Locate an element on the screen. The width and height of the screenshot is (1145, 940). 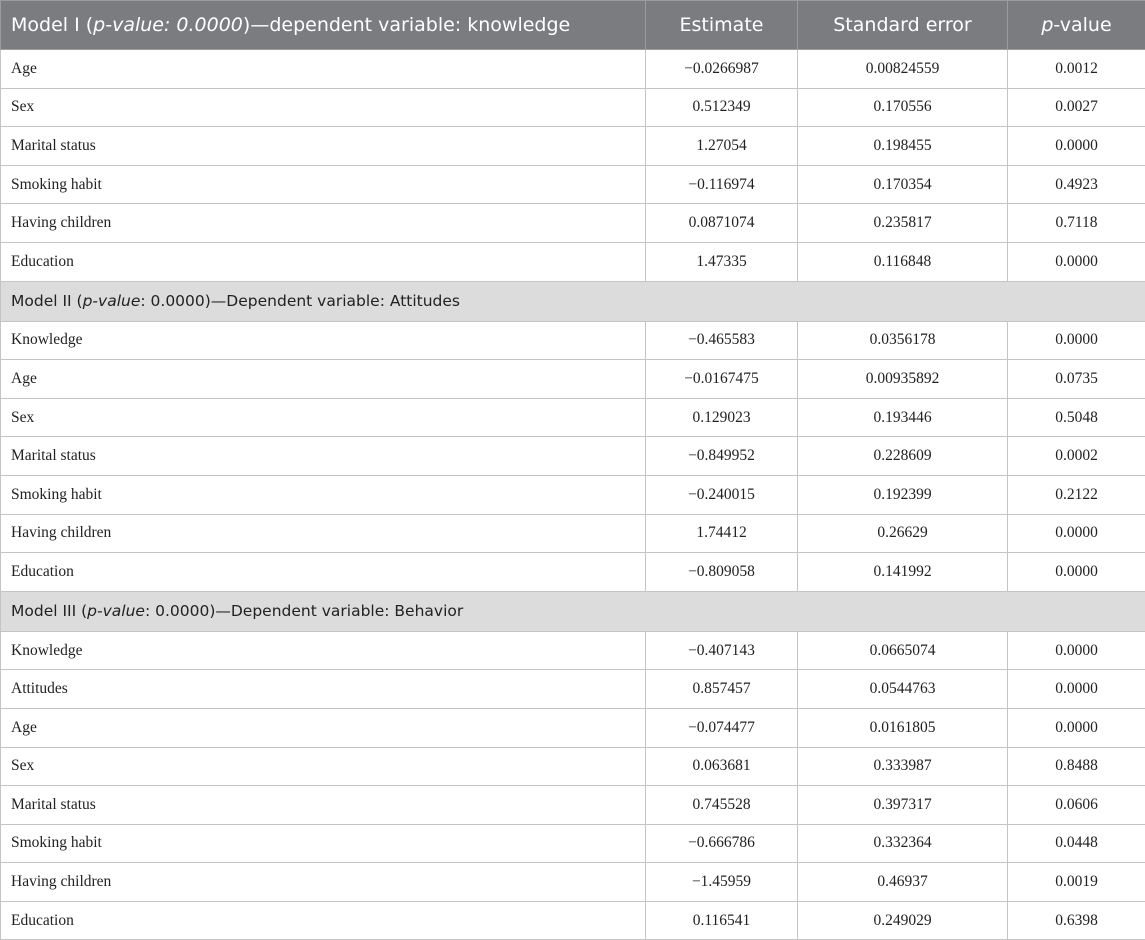
model-1-heading-pvalue: p-value: 0.0000 is located at coordinates (168, 25).